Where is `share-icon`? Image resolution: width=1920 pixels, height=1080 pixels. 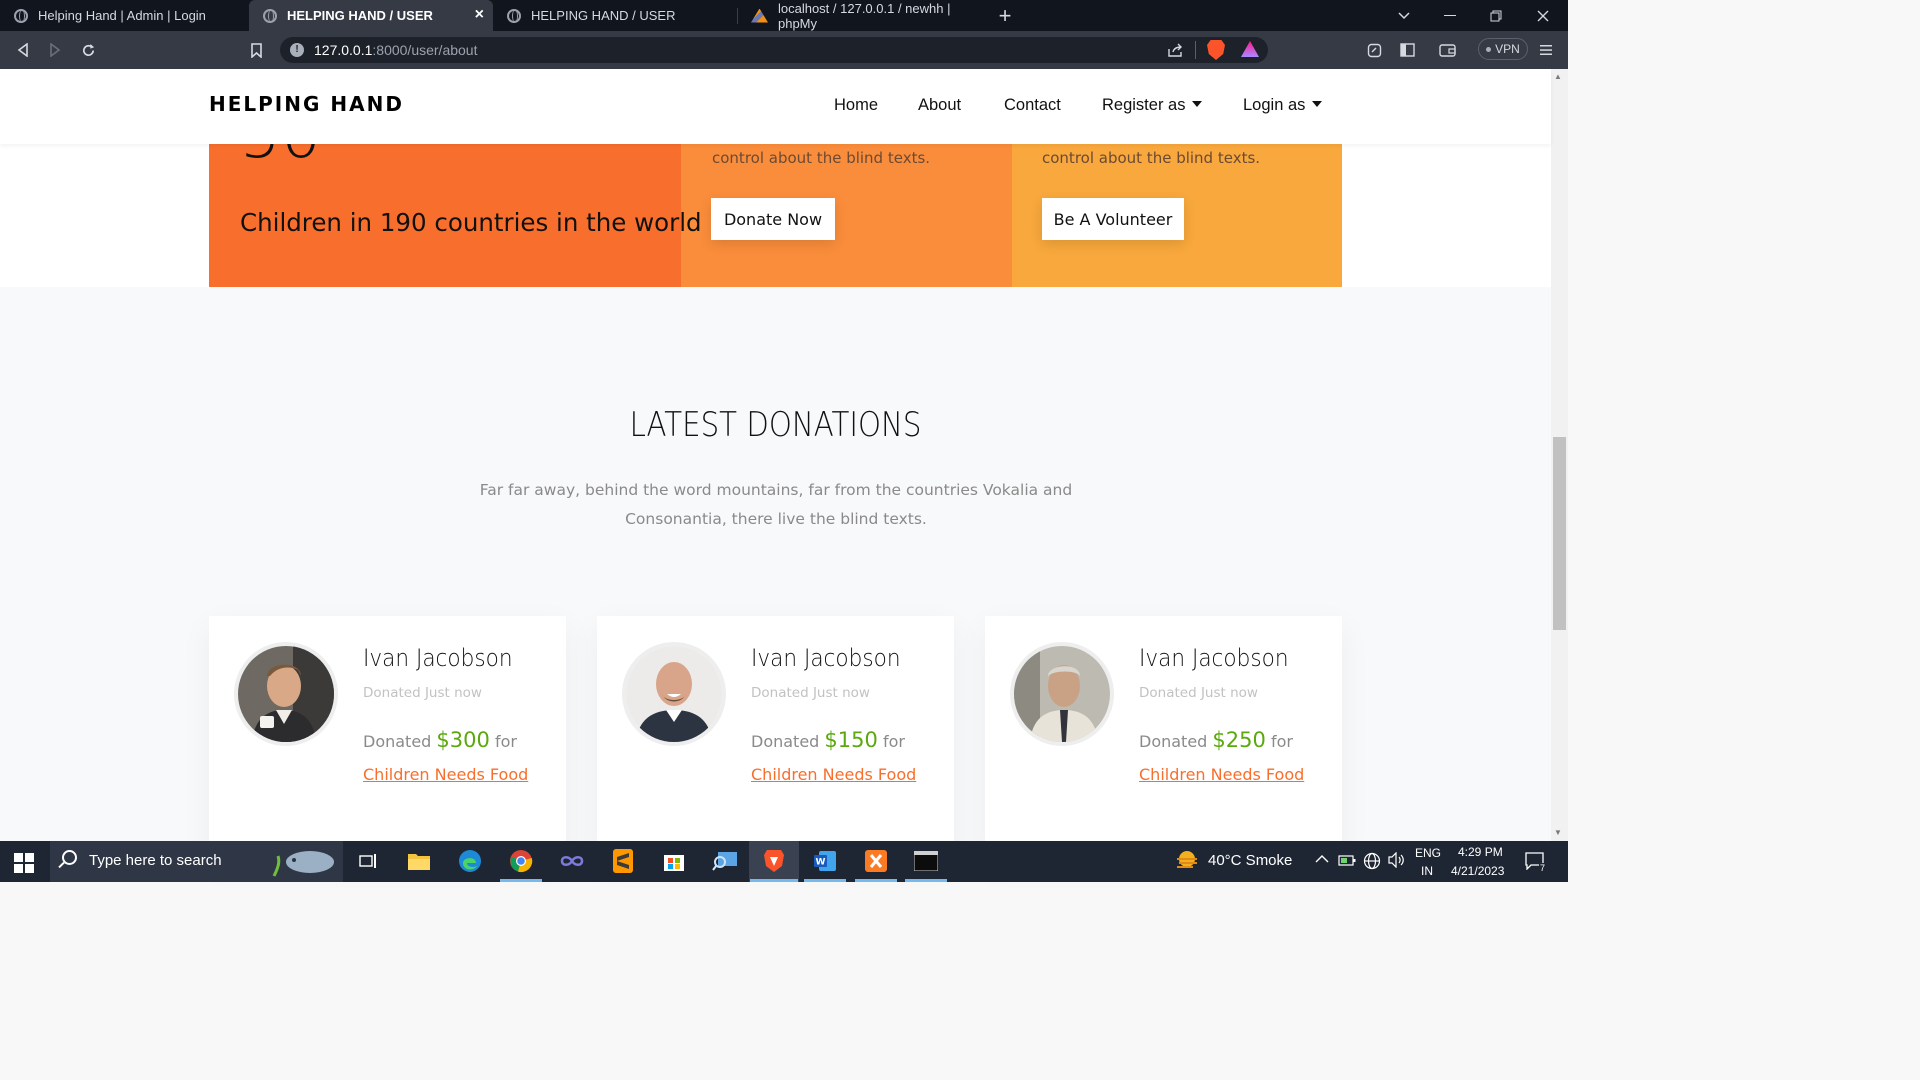 share-icon is located at coordinates (1176, 50).